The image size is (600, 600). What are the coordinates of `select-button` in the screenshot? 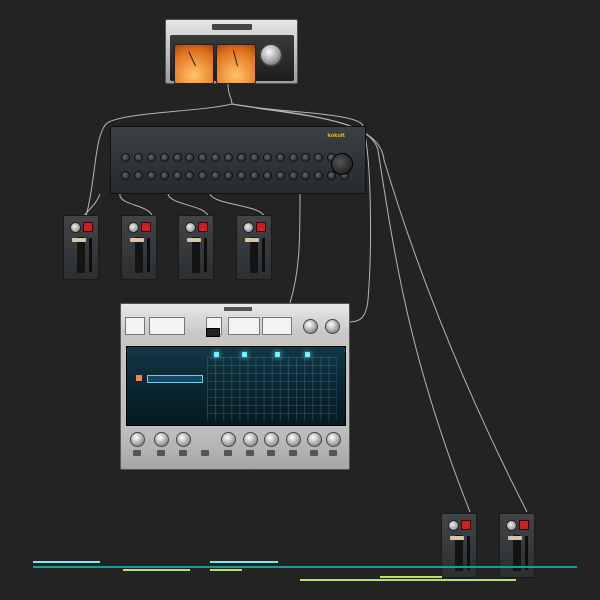 It's located at (213, 332).